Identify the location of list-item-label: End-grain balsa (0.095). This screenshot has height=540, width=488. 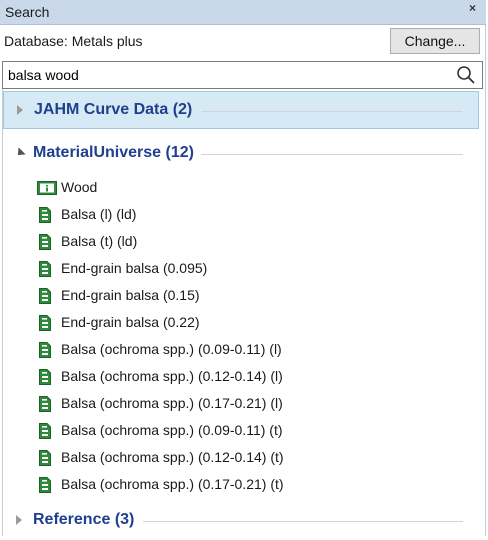
(134, 268).